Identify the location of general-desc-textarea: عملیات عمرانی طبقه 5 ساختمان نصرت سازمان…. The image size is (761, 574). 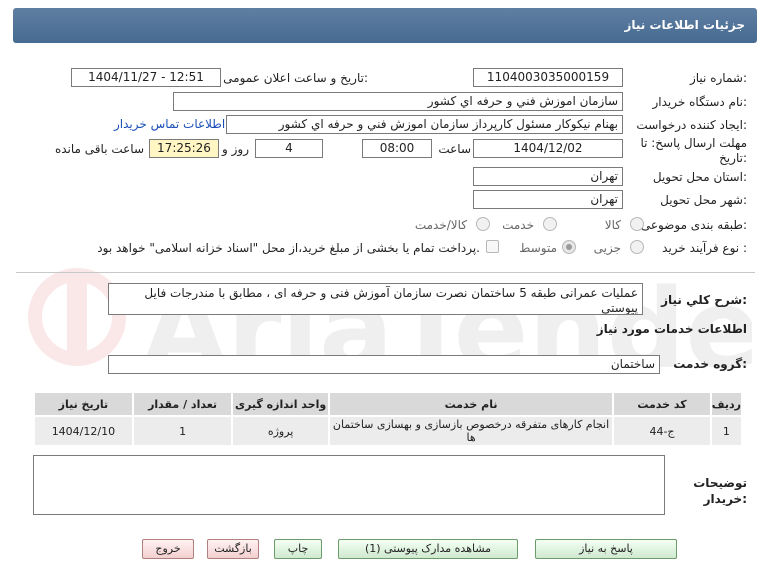
(375, 299).